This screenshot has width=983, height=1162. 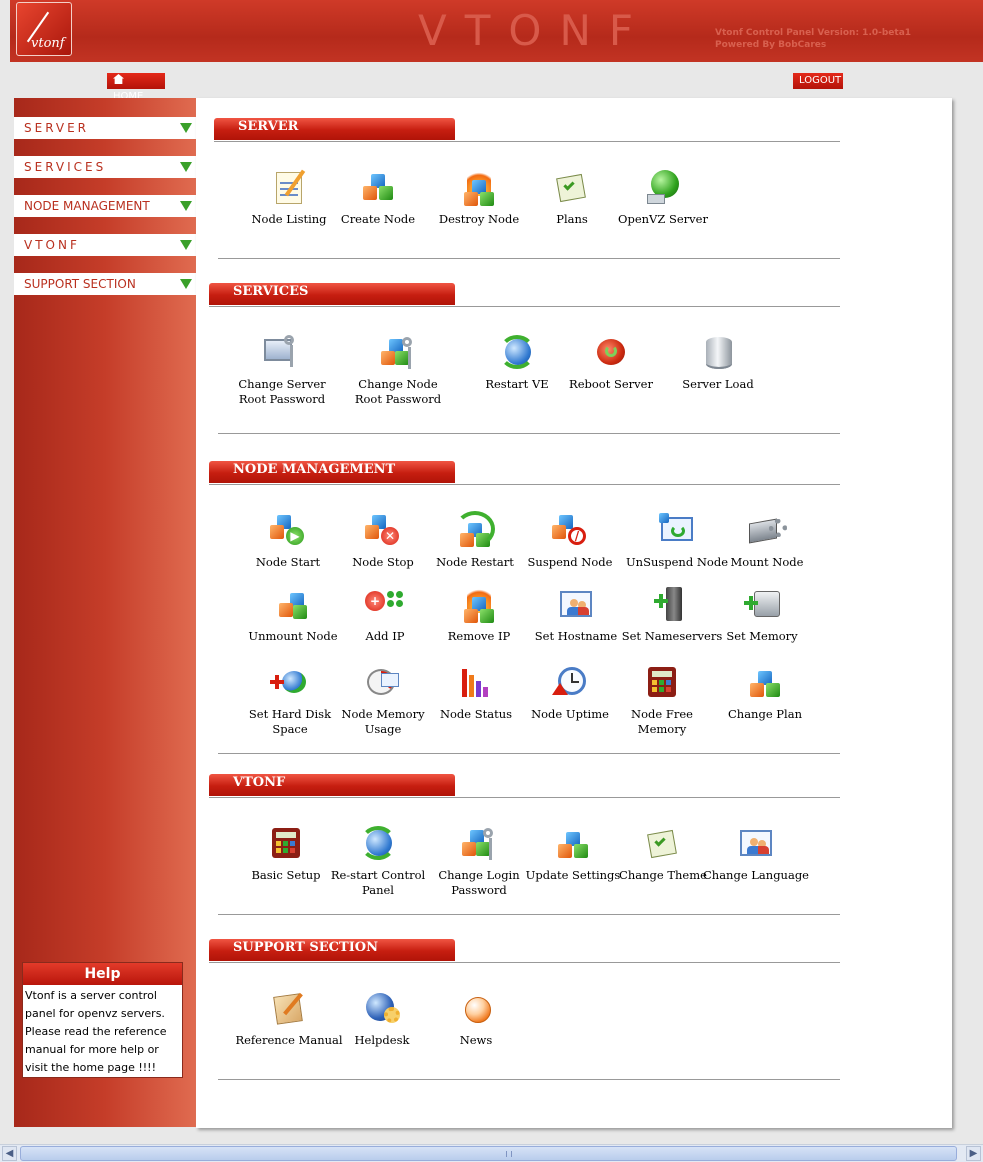 What do you see at coordinates (663, 188) in the screenshot?
I see `globe-server-icon` at bounding box center [663, 188].